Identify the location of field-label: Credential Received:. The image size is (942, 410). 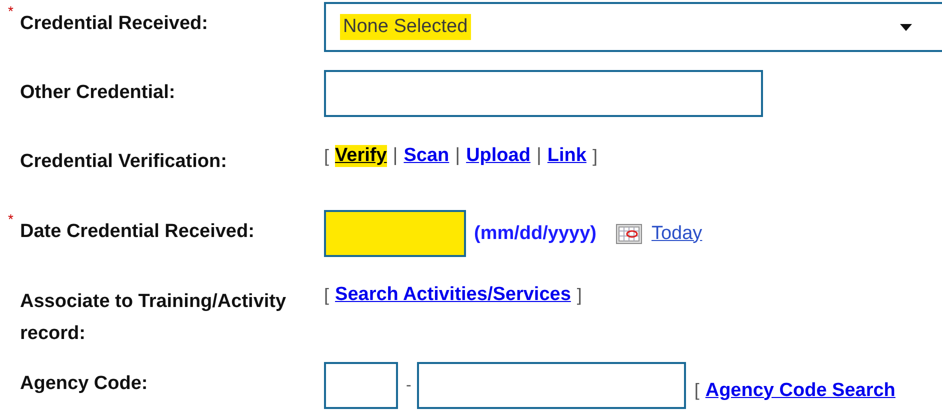
(114, 24).